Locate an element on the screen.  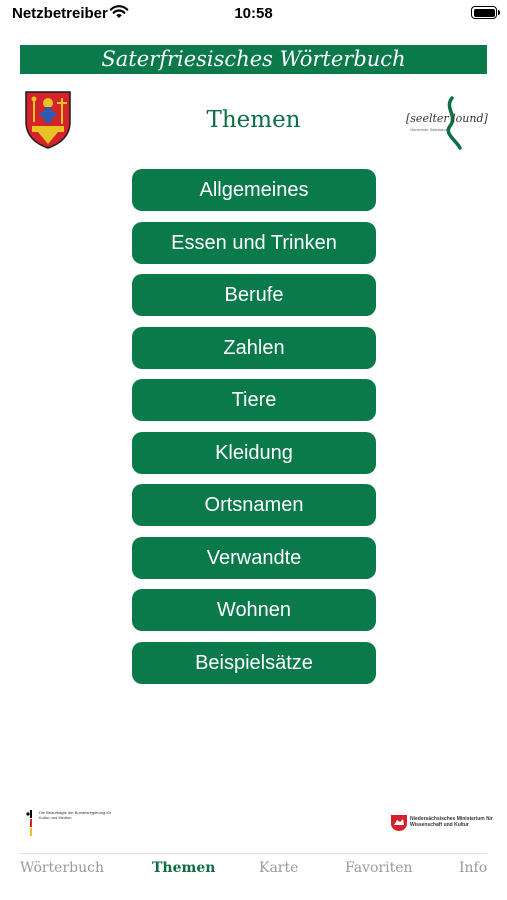
app-title-banner: Saterfriesisches Wörterbuch is located at coordinates (253, 59).